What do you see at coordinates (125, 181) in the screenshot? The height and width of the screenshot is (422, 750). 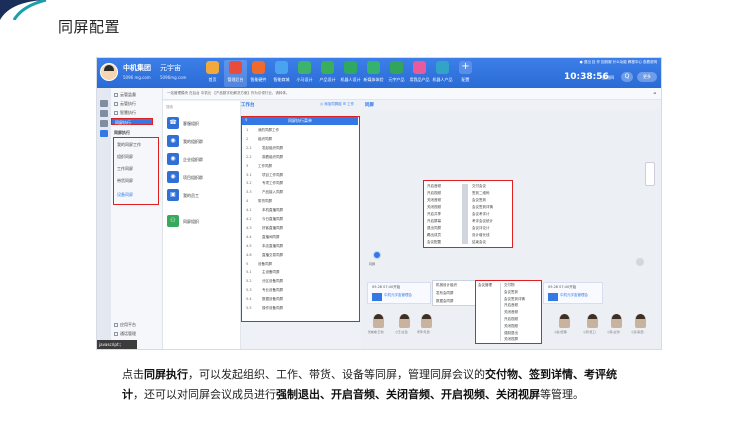 I see `nav-sub-sales-screen: 带货同屏` at bounding box center [125, 181].